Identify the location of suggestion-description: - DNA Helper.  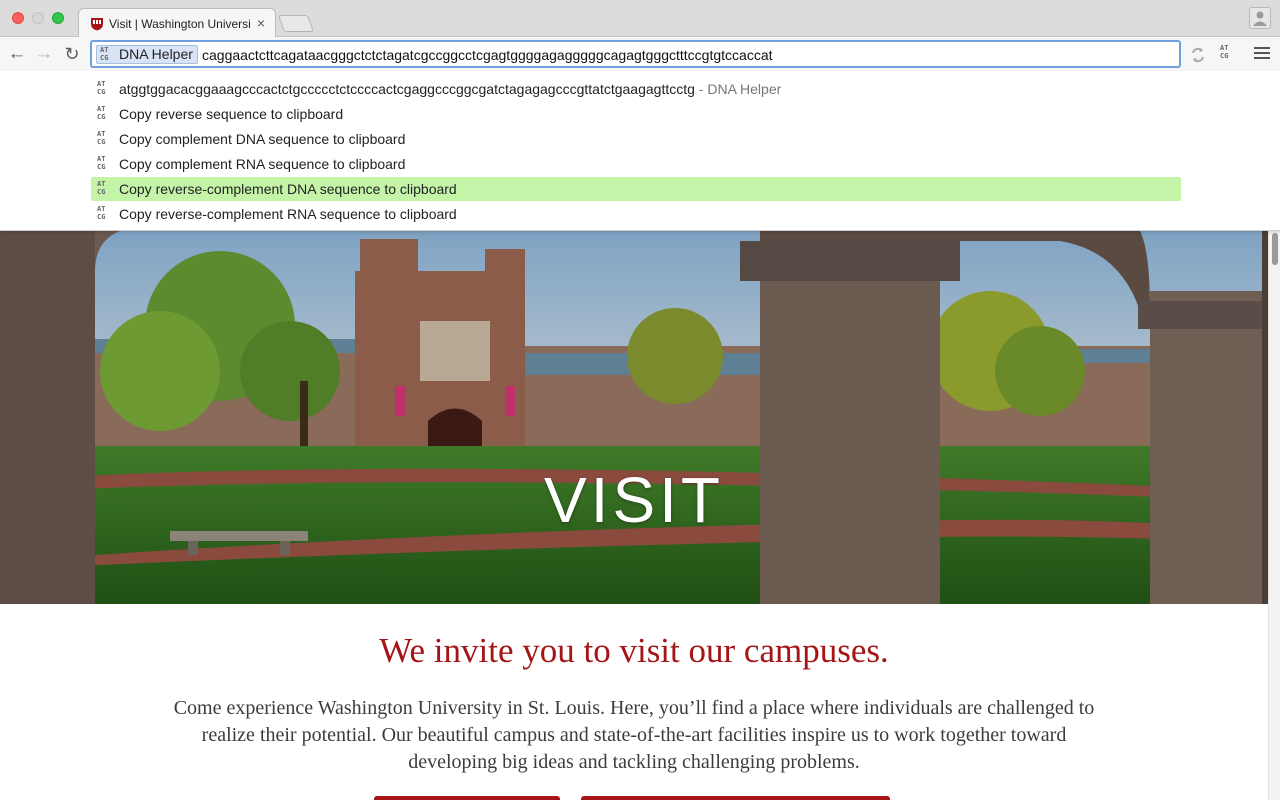
(738, 89).